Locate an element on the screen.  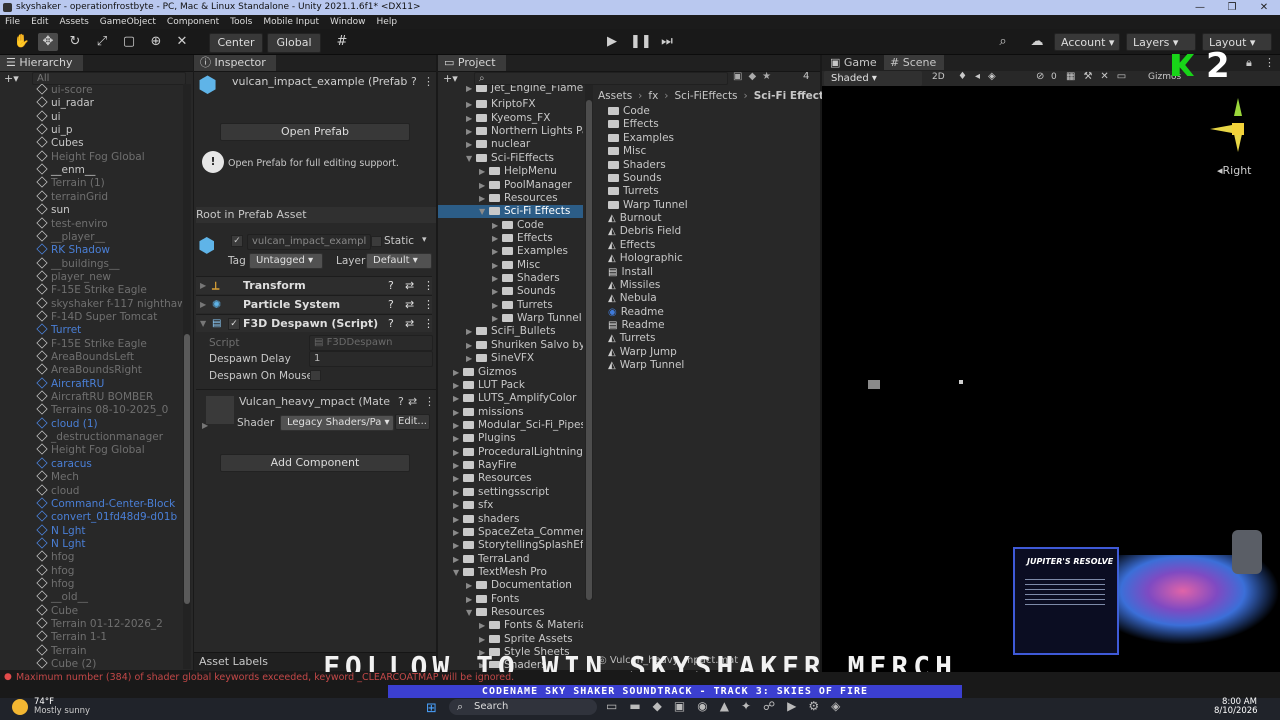
project-tree-item: ▶ sfx is located at coordinates (510, 505).